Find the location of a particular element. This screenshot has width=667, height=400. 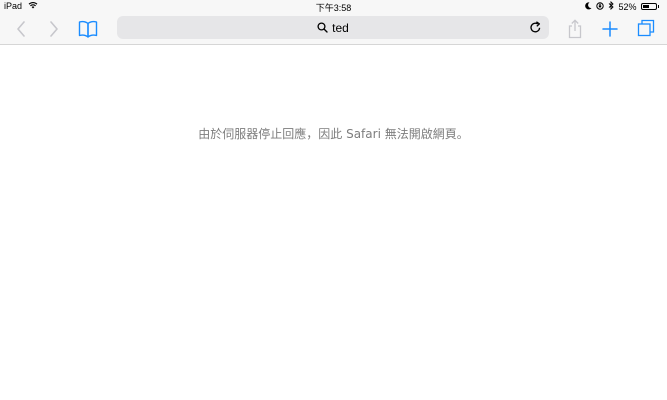

share-icon is located at coordinates (575, 29).